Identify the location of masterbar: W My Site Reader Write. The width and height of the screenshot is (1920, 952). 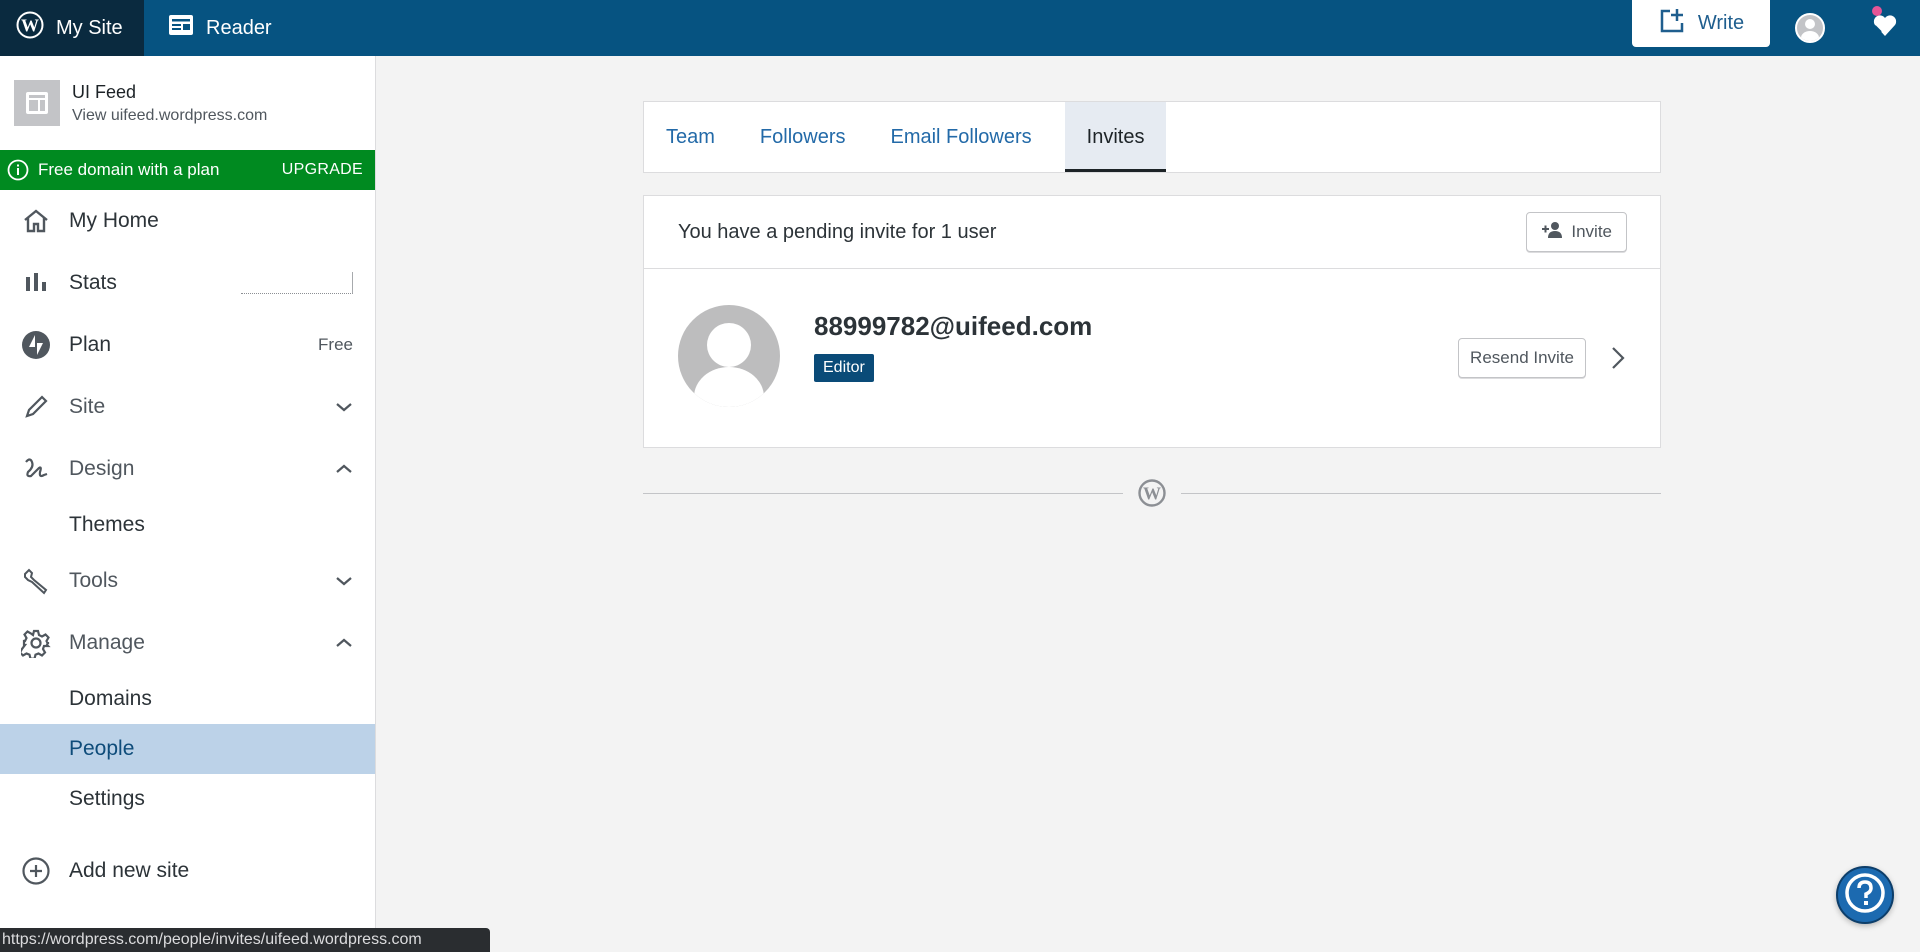
(960, 28).